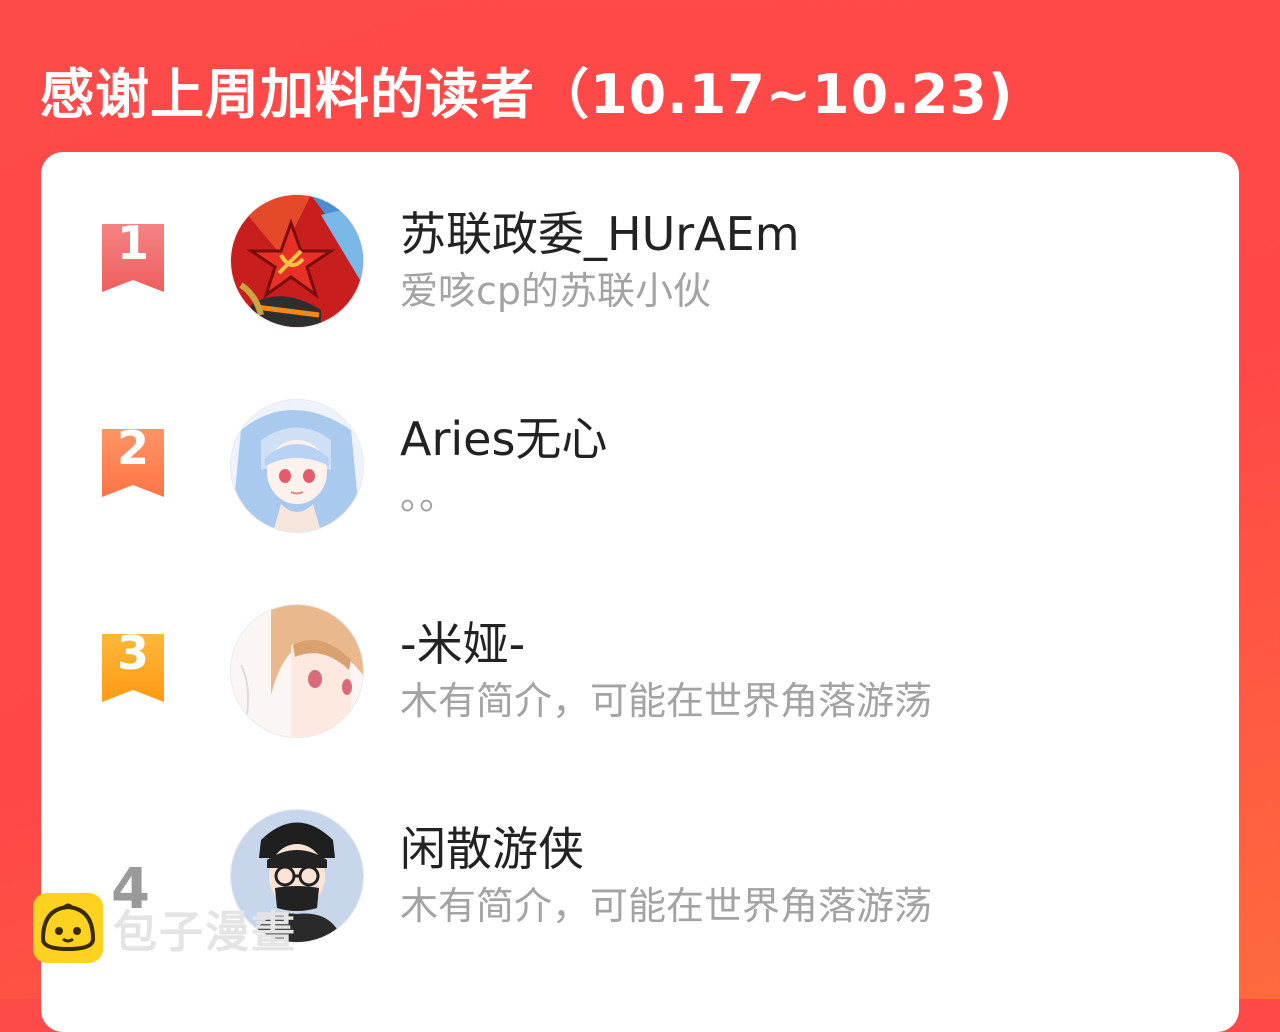 This screenshot has height=1032, width=1280. I want to click on user-name: -米娅-, so click(462, 641).